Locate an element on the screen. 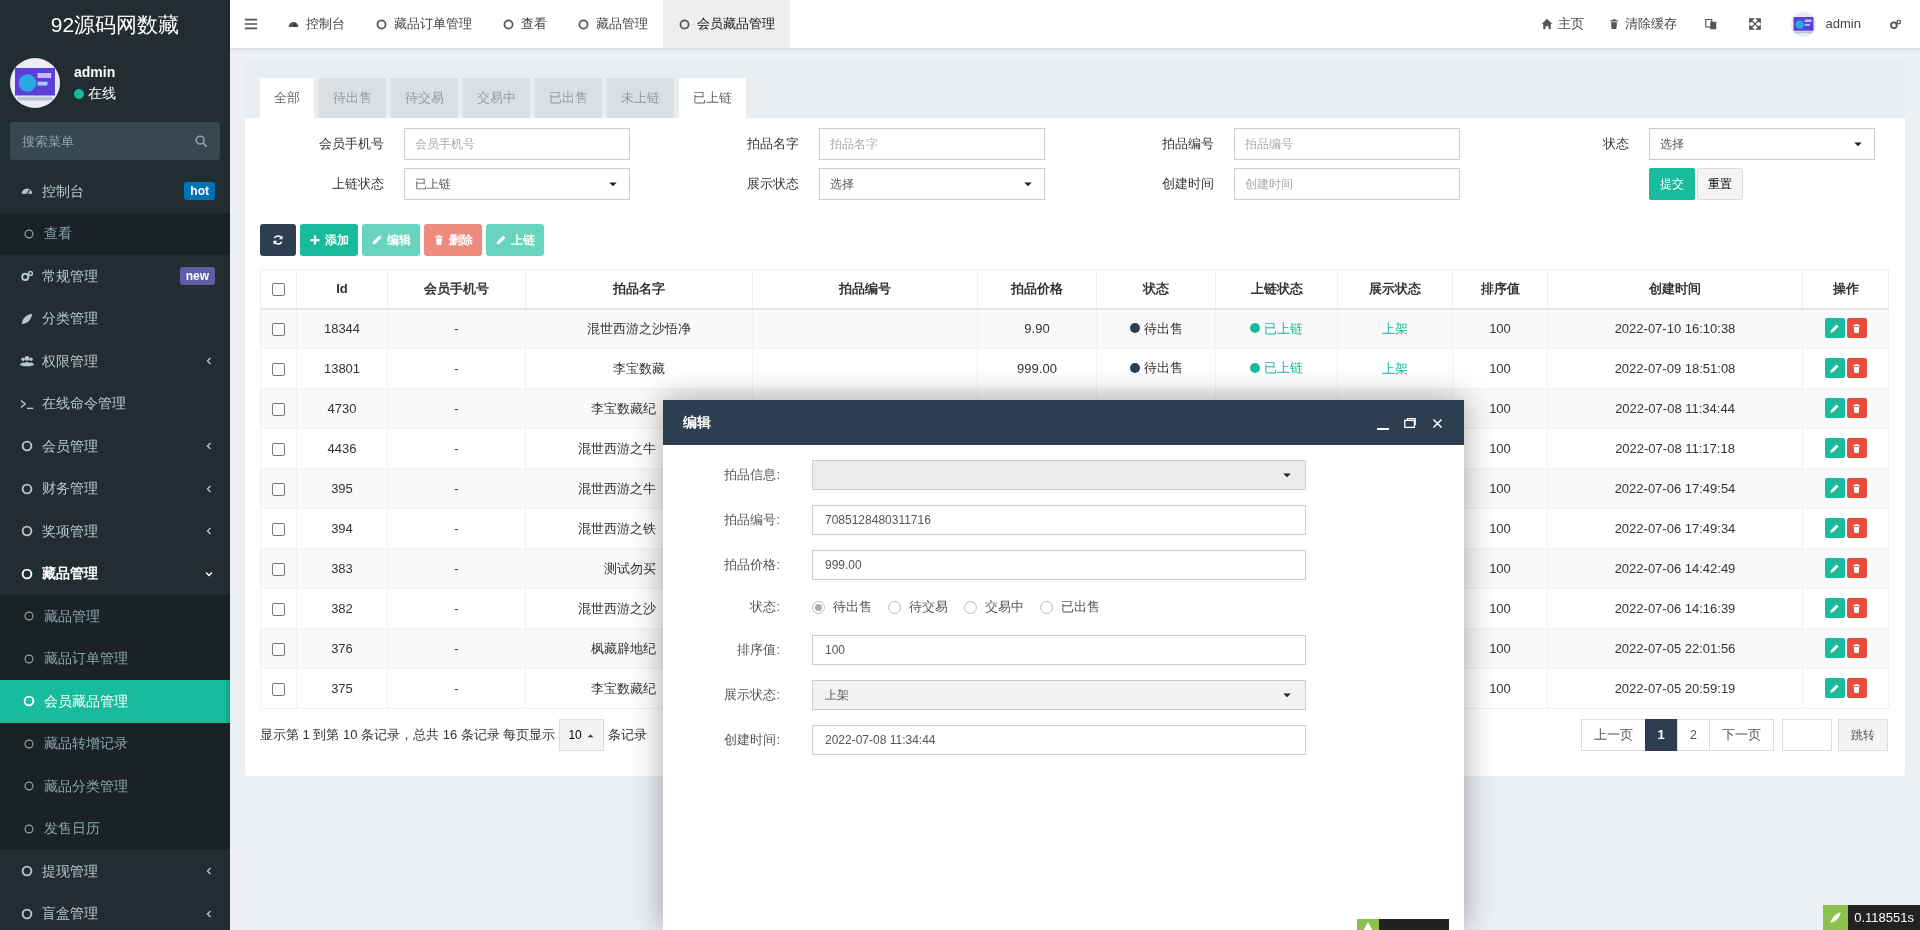 Image resolution: width=1920 pixels, height=930 pixels. pencil-icon is located at coordinates (1834, 648).